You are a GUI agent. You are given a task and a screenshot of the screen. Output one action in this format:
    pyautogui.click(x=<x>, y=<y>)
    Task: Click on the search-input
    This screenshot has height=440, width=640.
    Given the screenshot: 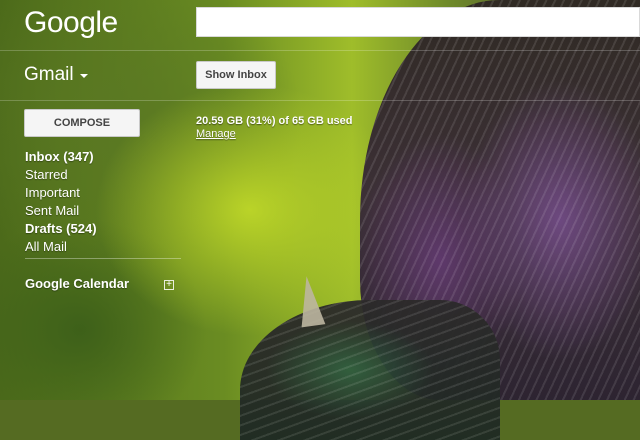 What is the action you would take?
    pyautogui.click(x=418, y=22)
    